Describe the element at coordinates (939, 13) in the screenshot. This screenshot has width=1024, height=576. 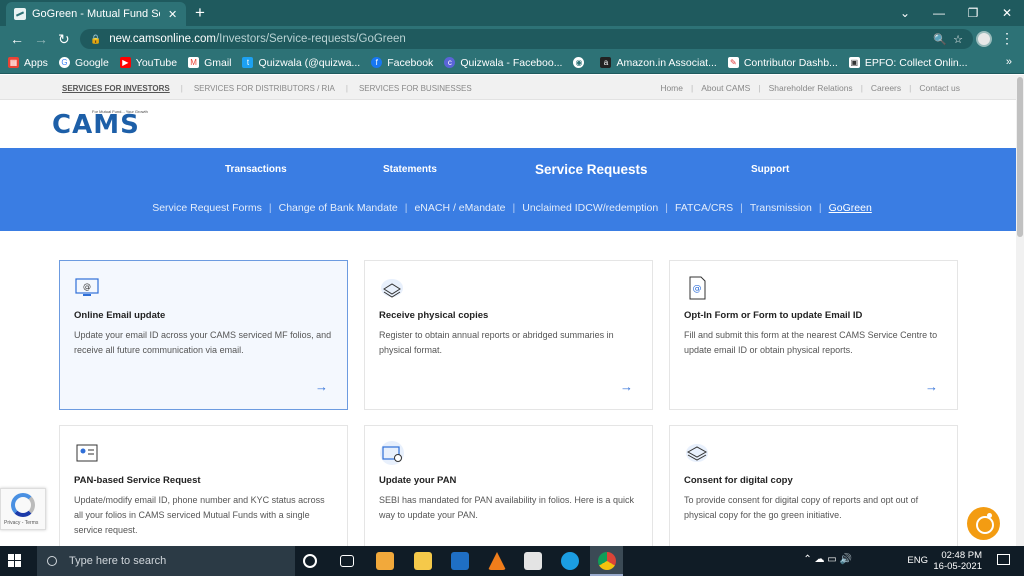
I see `minimize-button: —` at that location.